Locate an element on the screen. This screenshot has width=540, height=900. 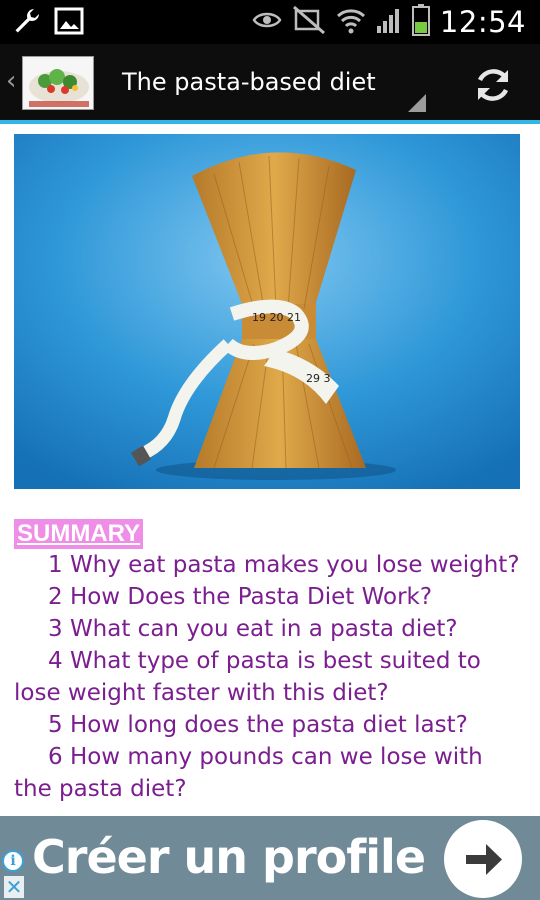
app-logo is located at coordinates (58, 83).